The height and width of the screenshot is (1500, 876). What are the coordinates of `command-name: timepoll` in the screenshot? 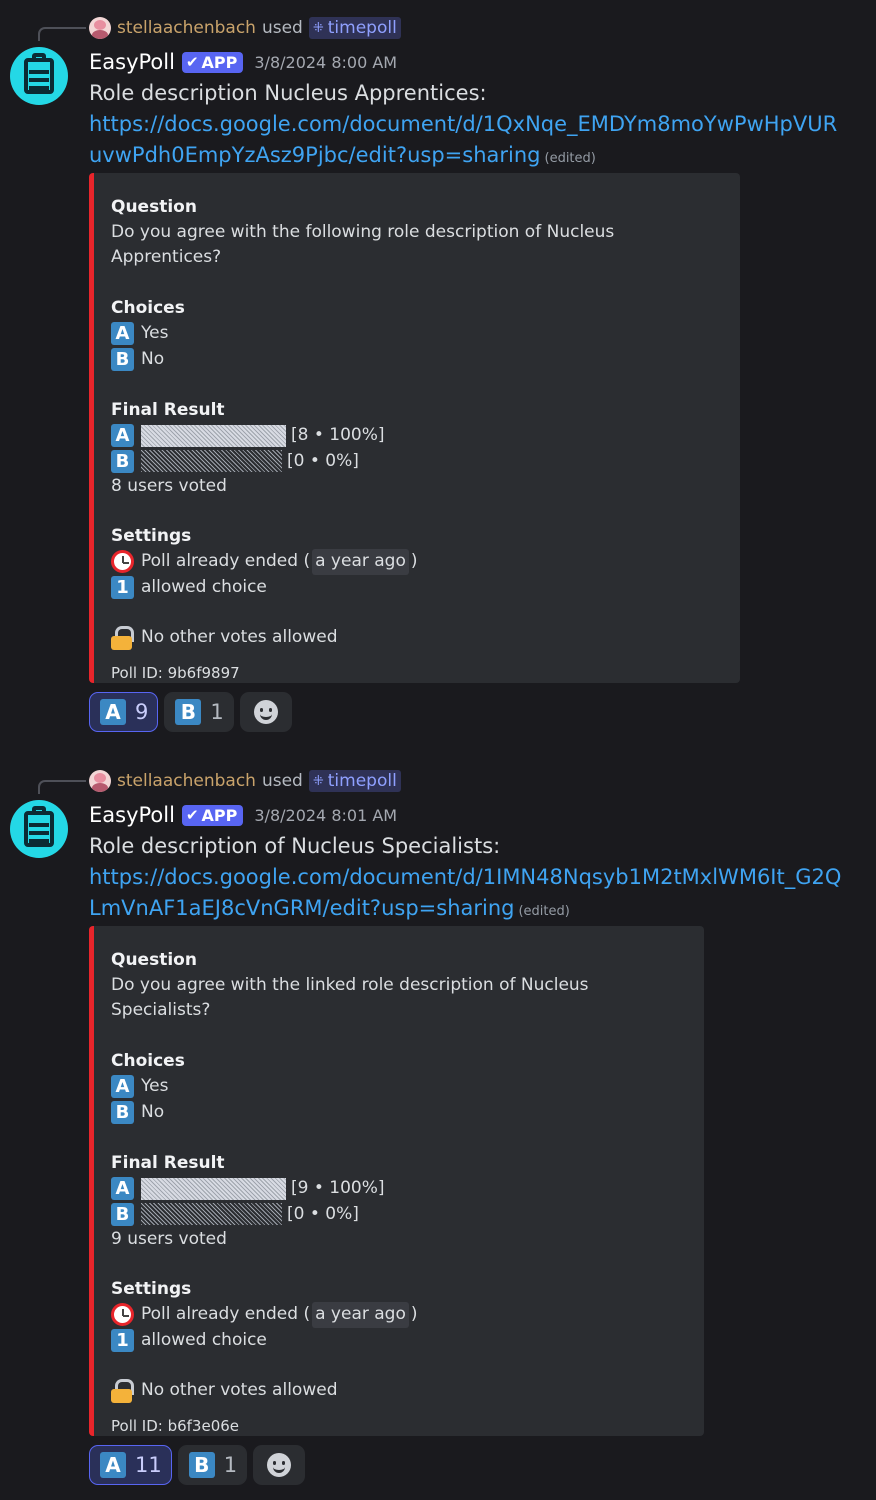 It's located at (362, 28).